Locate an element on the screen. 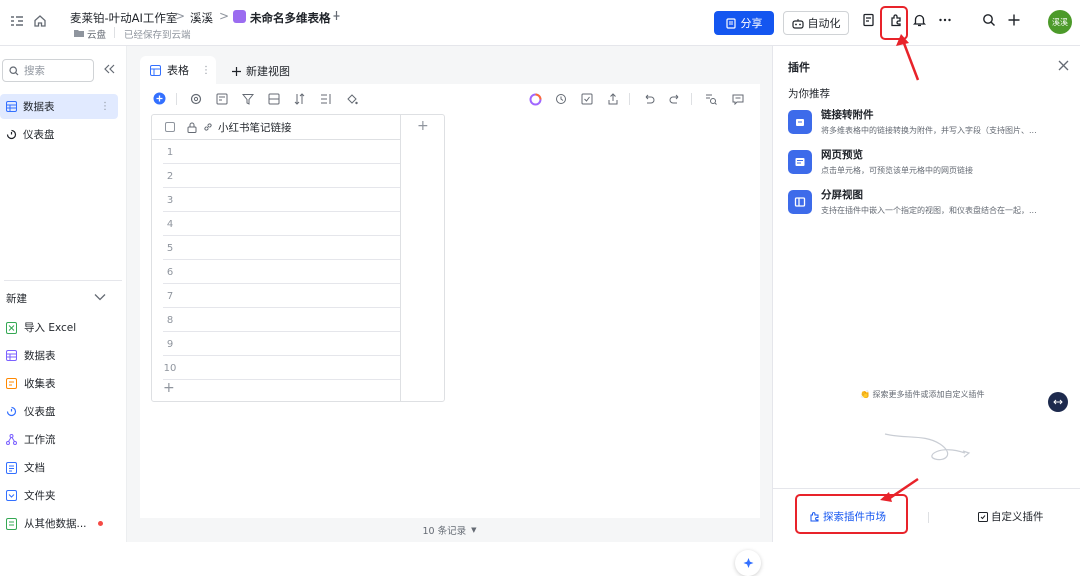 The height and width of the screenshot is (576, 1080). annotation-arrows is located at coordinates (900, 268).